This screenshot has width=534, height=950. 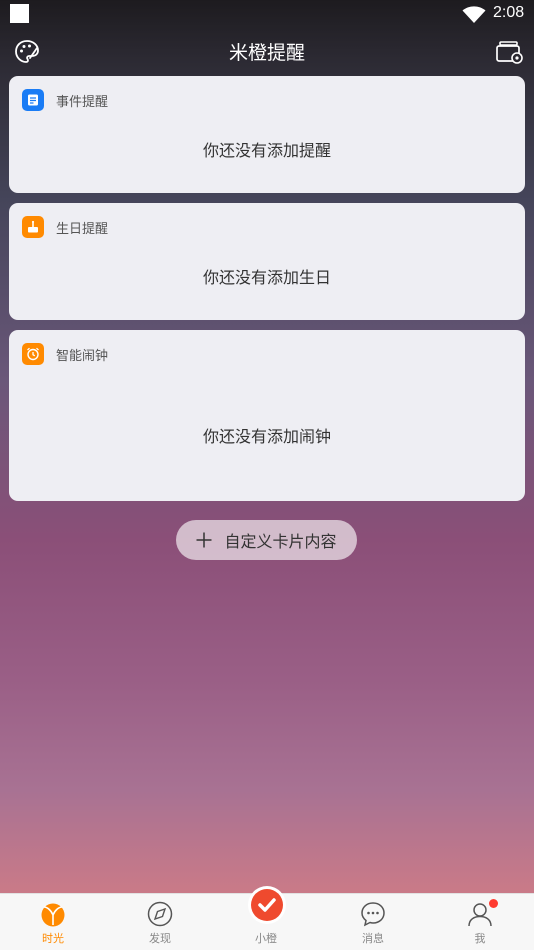 I want to click on notification-dot, so click(x=493, y=903).